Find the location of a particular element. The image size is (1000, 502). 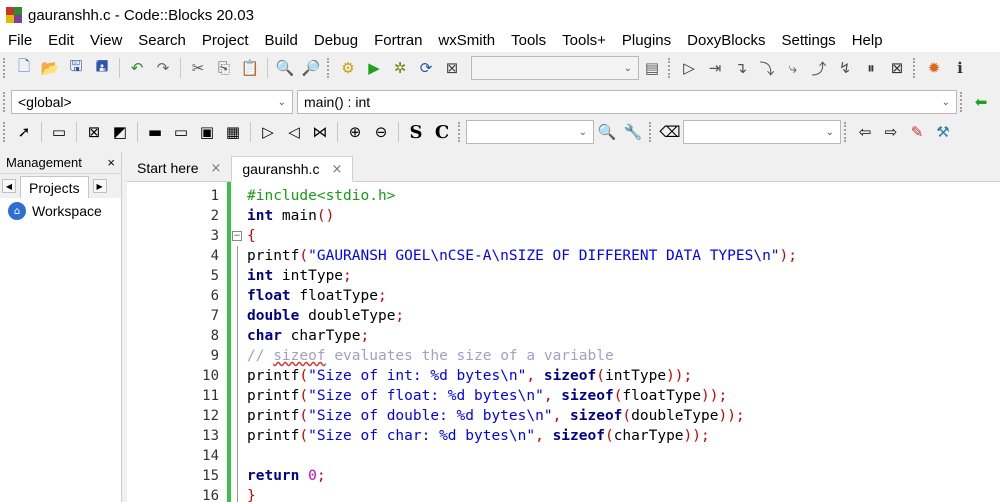

abort-icon: ⊠ is located at coordinates (452, 68).